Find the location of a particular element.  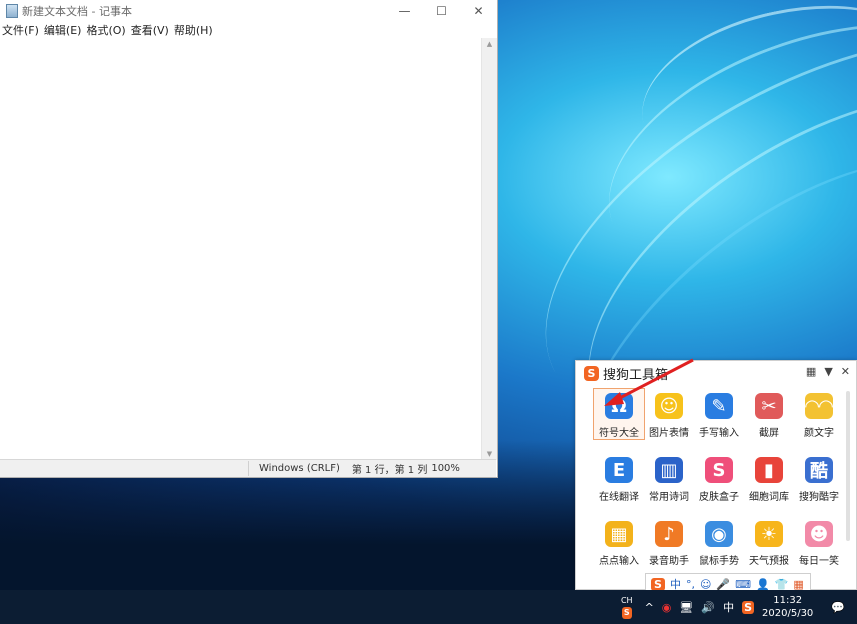

toolbox-grid-icon: ▦ is located at coordinates (798, 584).